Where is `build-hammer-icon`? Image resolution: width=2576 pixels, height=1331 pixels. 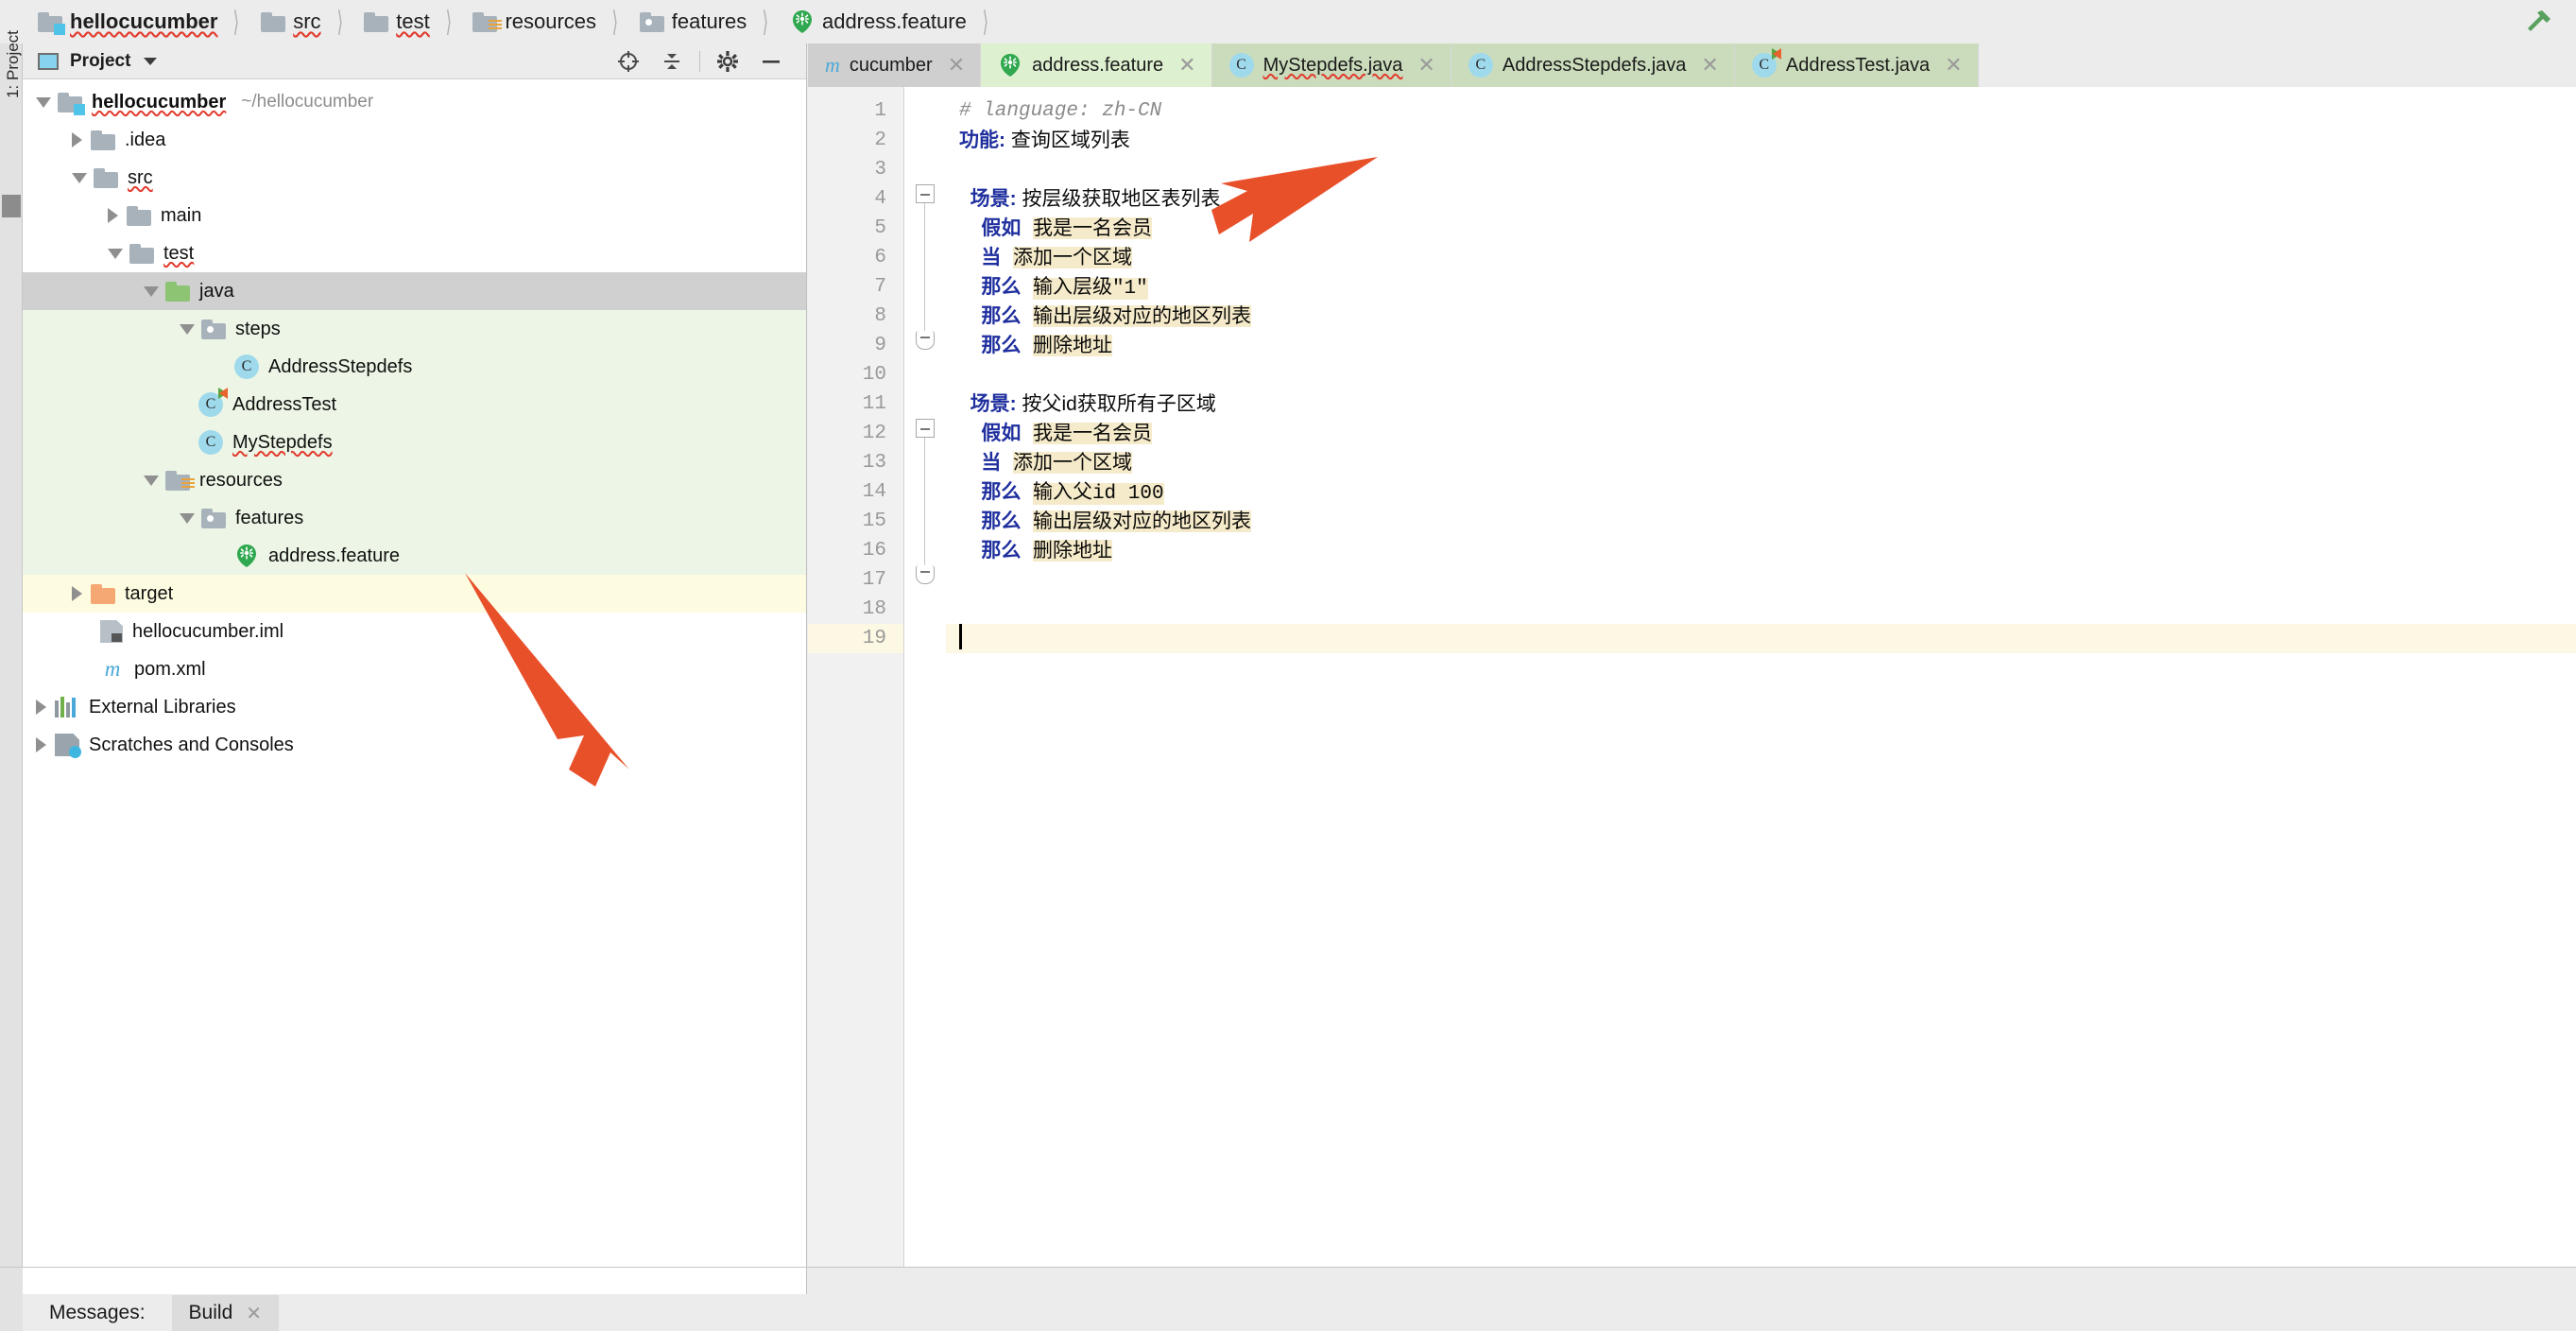
build-hammer-icon is located at coordinates (2537, 23).